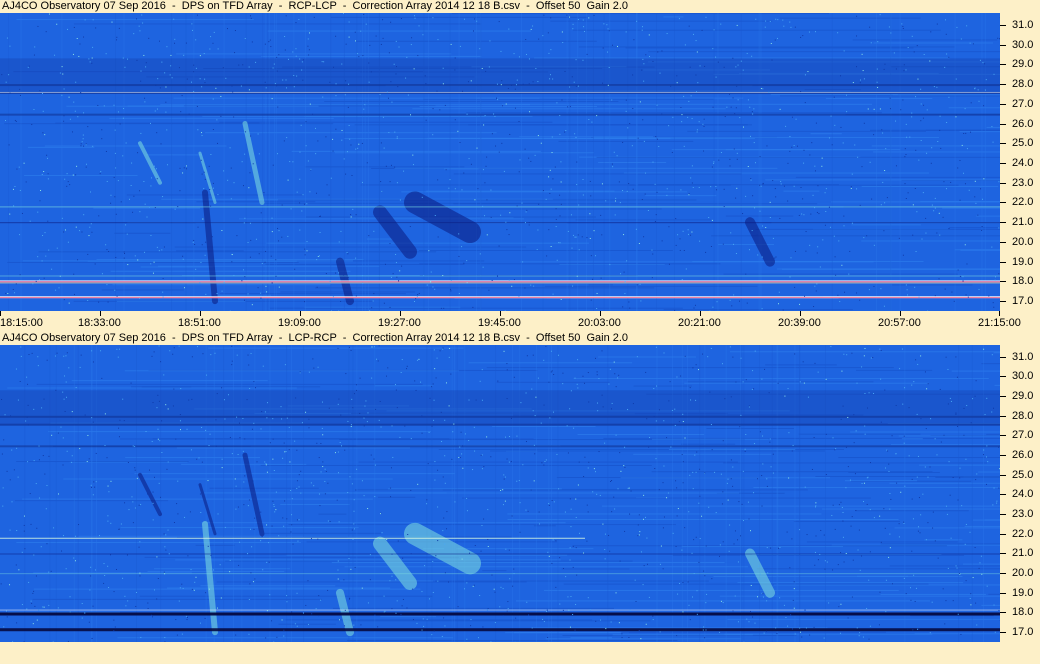  What do you see at coordinates (500, 298) in the screenshot?
I see `rfi-line` at bounding box center [500, 298].